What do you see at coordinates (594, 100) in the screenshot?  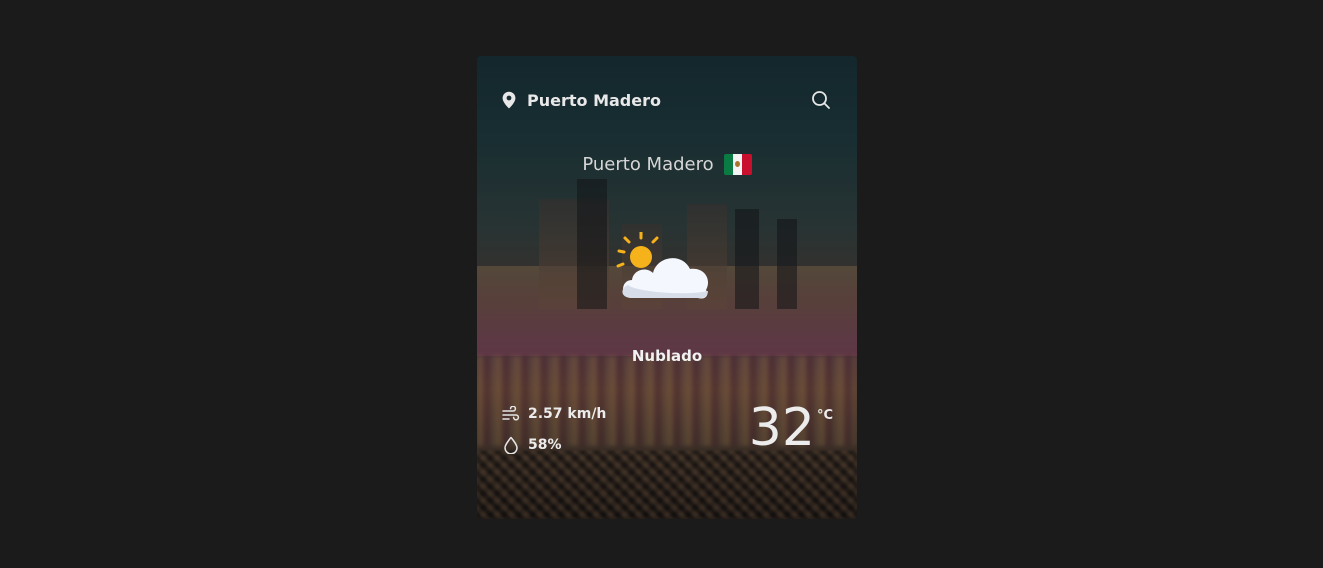 I see `location-label: Puerto Madero` at bounding box center [594, 100].